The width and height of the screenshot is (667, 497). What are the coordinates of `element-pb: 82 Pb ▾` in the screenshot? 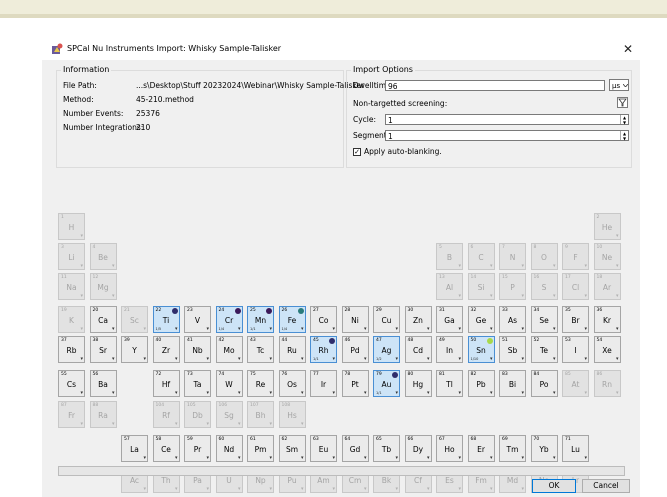 It's located at (481, 383).